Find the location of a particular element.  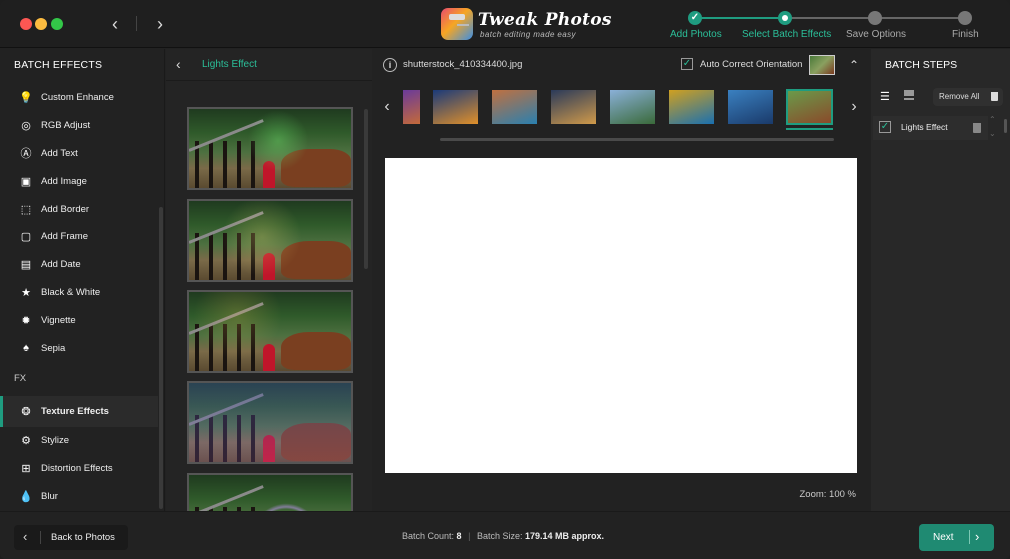

zoom-window-button is located at coordinates (57, 24).